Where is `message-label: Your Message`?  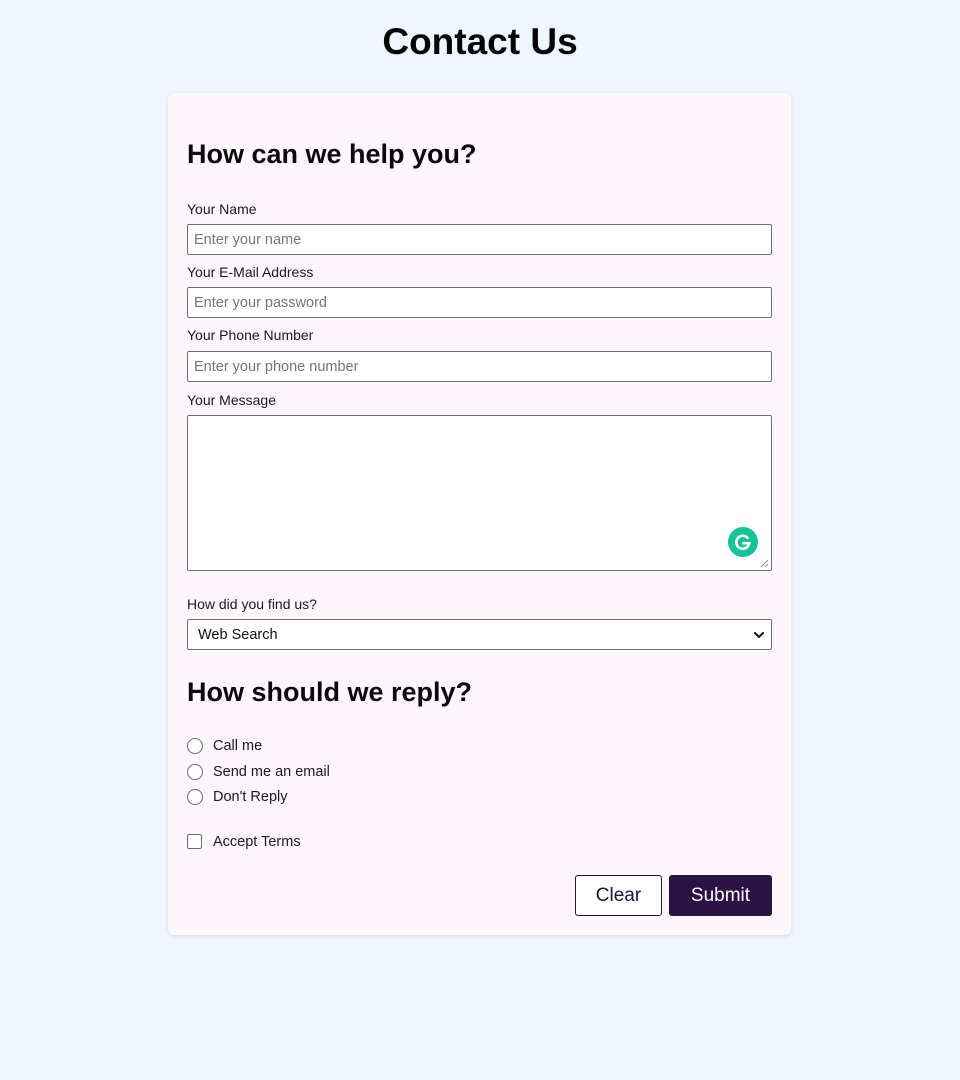 message-label: Your Message is located at coordinates (231, 400).